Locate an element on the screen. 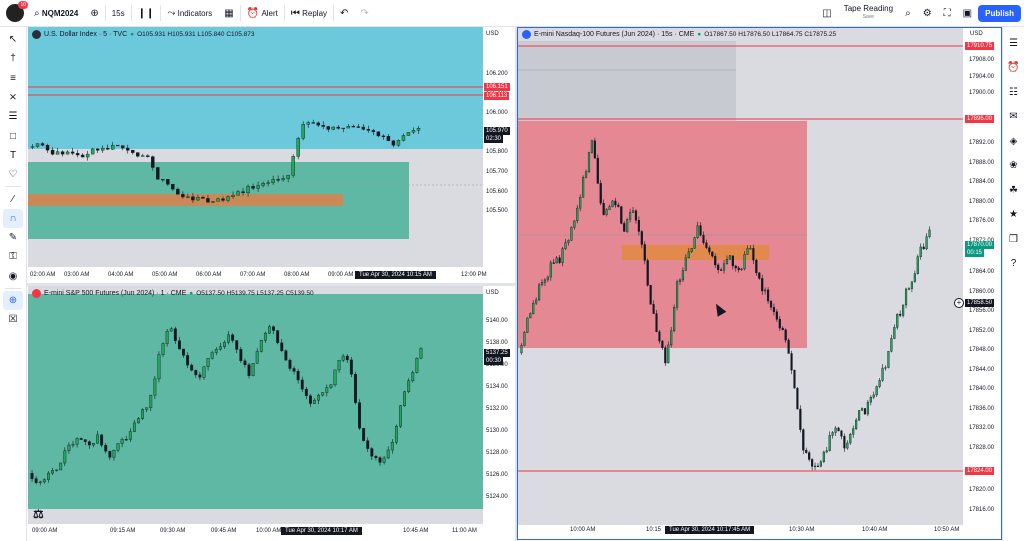 The width and height of the screenshot is (1024, 541). dxy-currency: USD is located at coordinates (492, 34).